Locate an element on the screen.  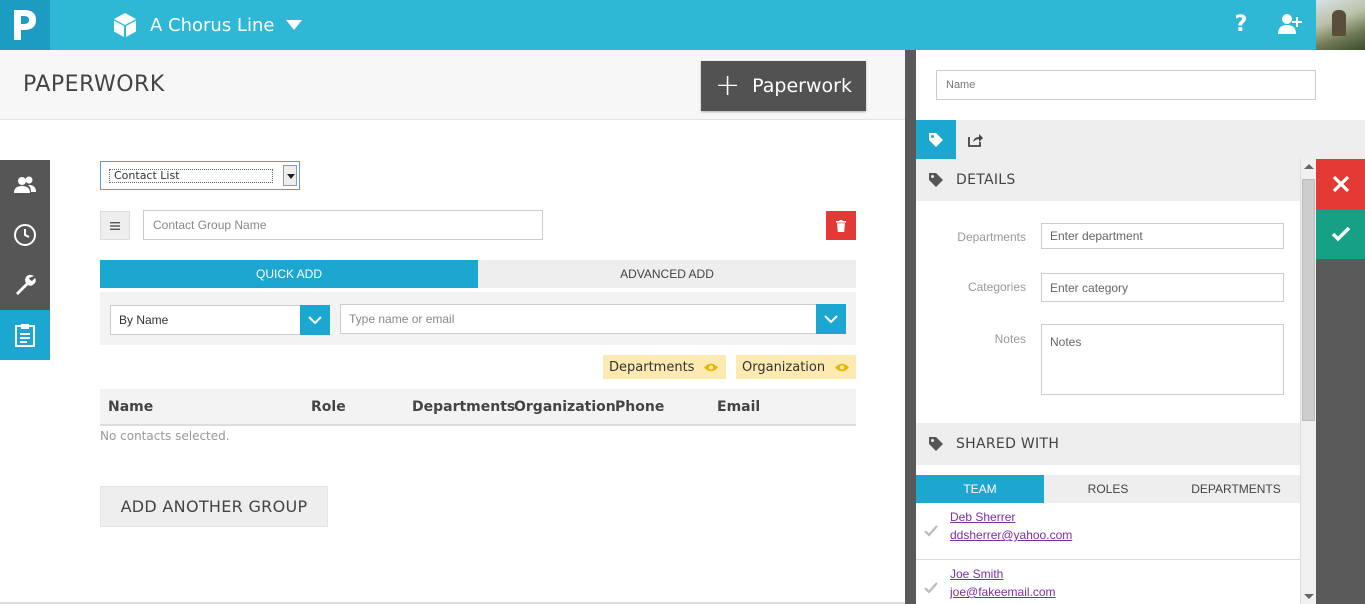
app-logo is located at coordinates (25, 25).